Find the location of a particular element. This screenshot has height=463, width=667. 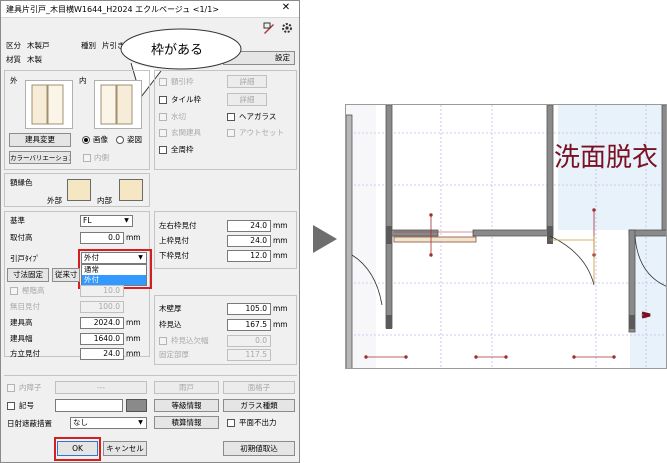

tile-frame-label: タイル枠 is located at coordinates (186, 99).